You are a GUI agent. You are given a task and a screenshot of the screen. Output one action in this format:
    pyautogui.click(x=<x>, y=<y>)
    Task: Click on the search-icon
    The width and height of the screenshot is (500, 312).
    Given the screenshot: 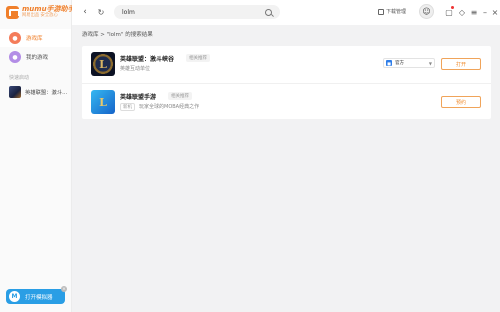 What is the action you would take?
    pyautogui.click(x=268, y=12)
    